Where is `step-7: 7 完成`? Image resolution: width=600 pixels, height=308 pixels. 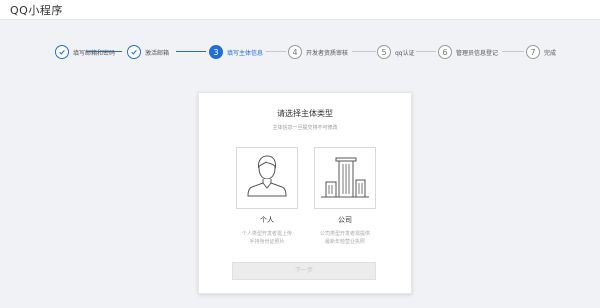 step-7: 7 完成 is located at coordinates (541, 52).